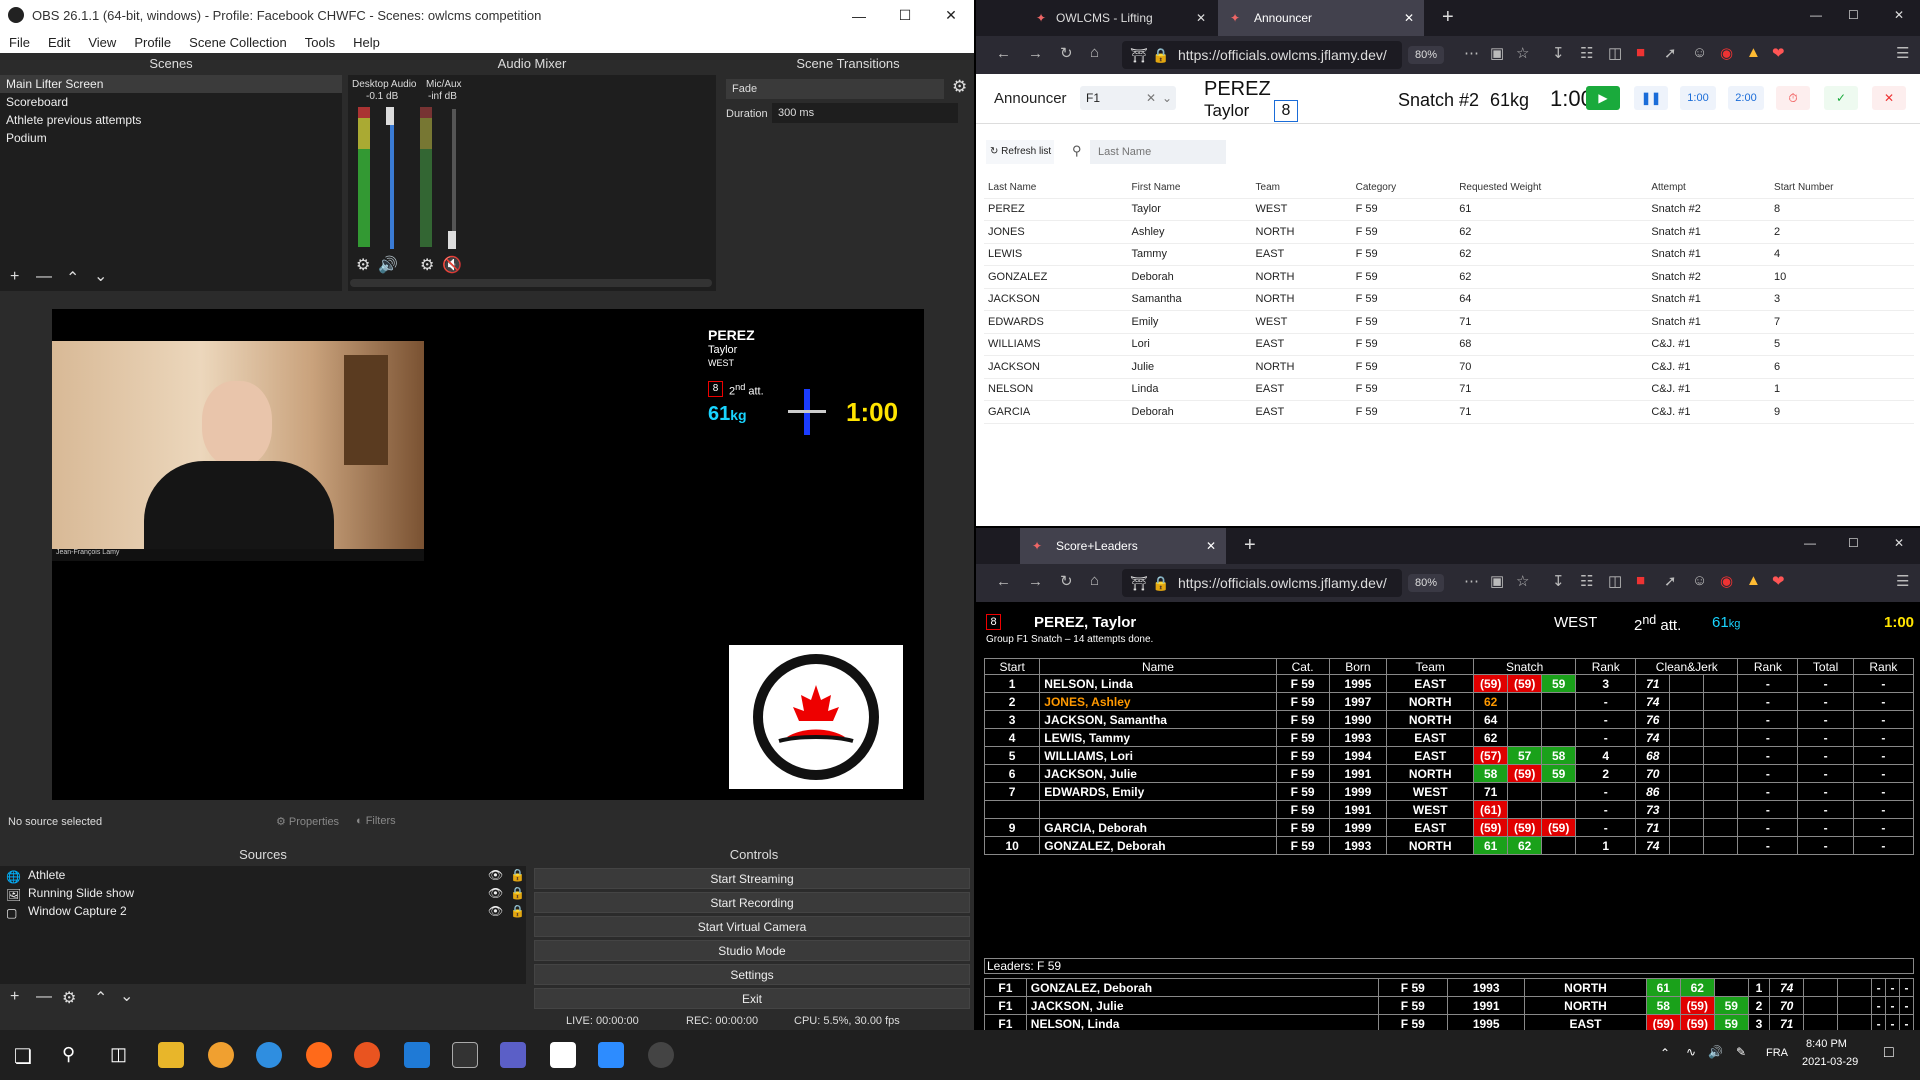 The width and height of the screenshot is (1920, 1080). I want to click on speaker-muted-icon: 🔇, so click(452, 265).